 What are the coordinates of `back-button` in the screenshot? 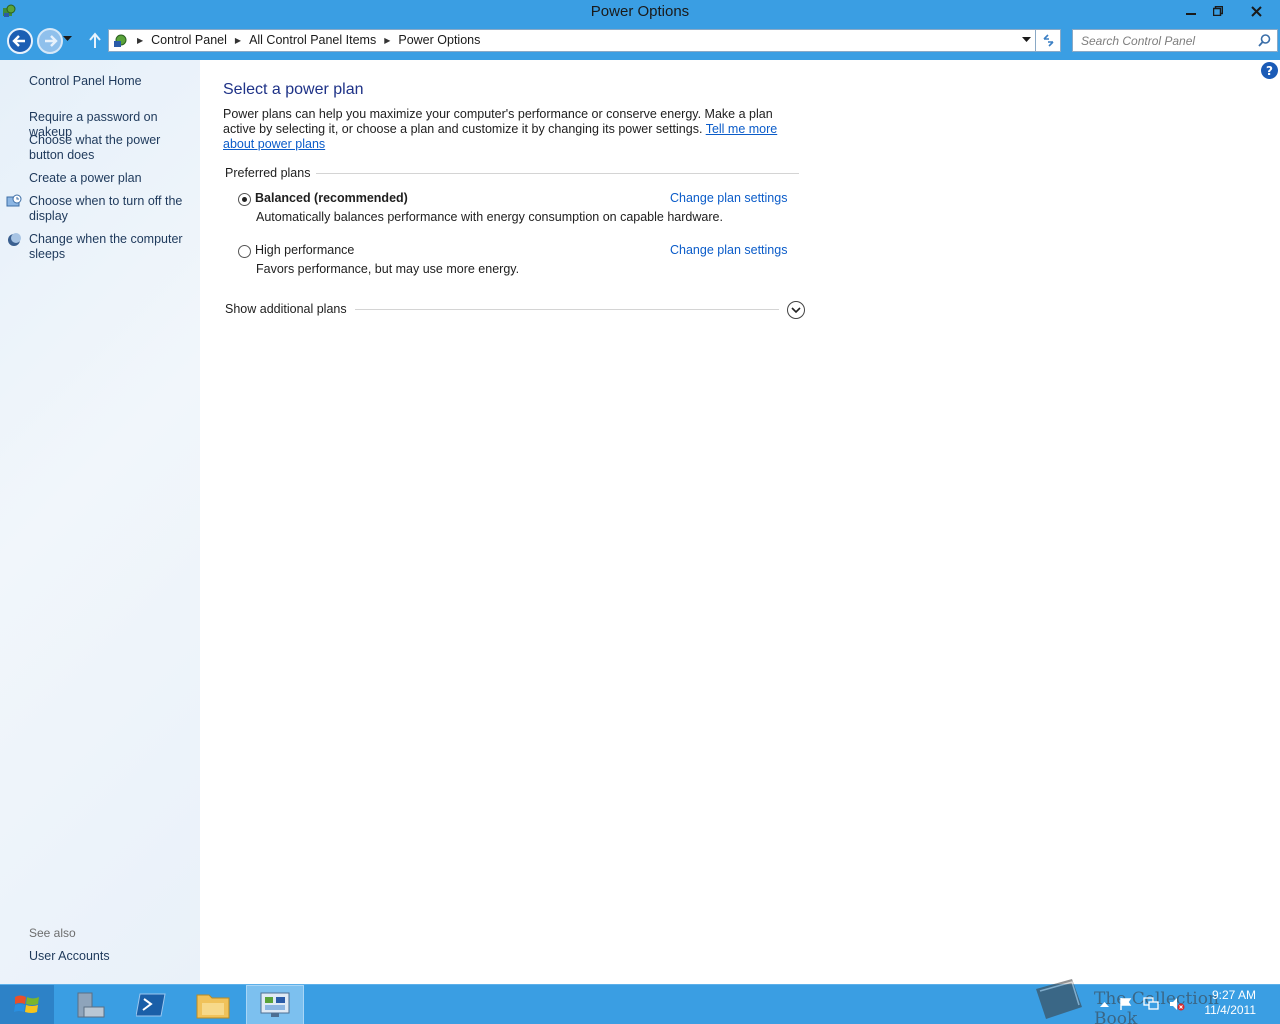 It's located at (20, 41).